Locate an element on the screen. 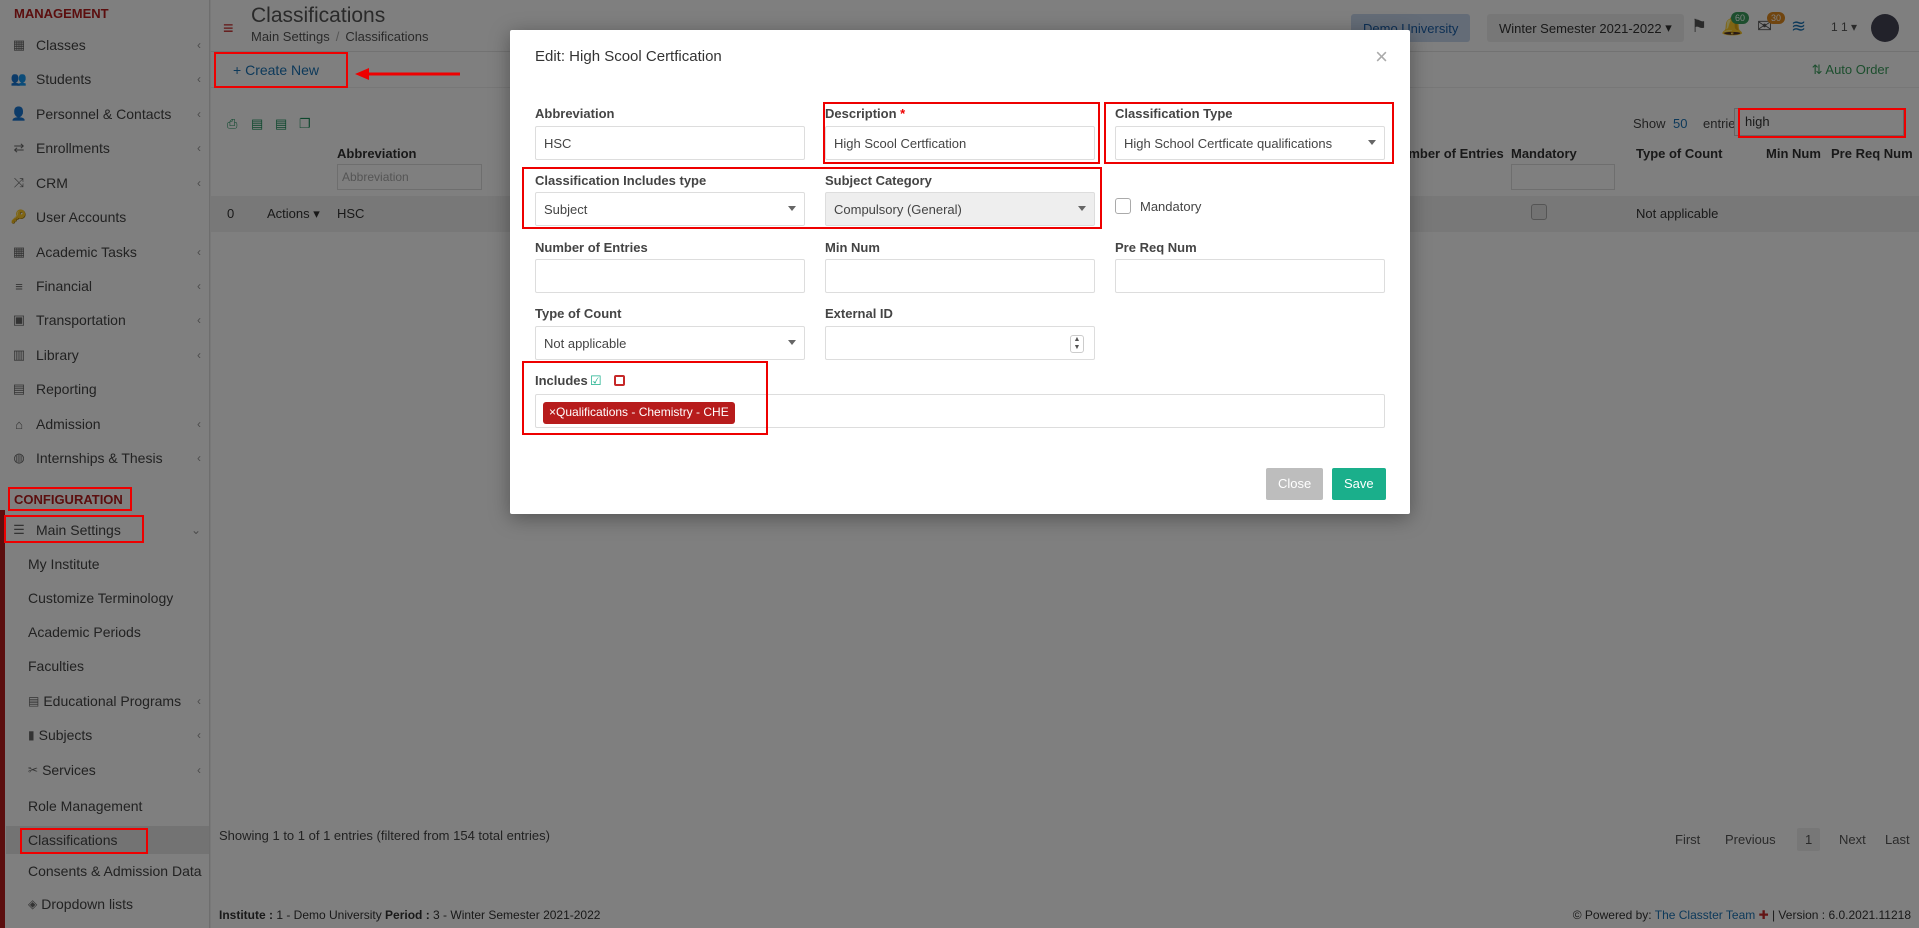 This screenshot has width=1919, height=928. description-label-text: Description is located at coordinates (861, 113).